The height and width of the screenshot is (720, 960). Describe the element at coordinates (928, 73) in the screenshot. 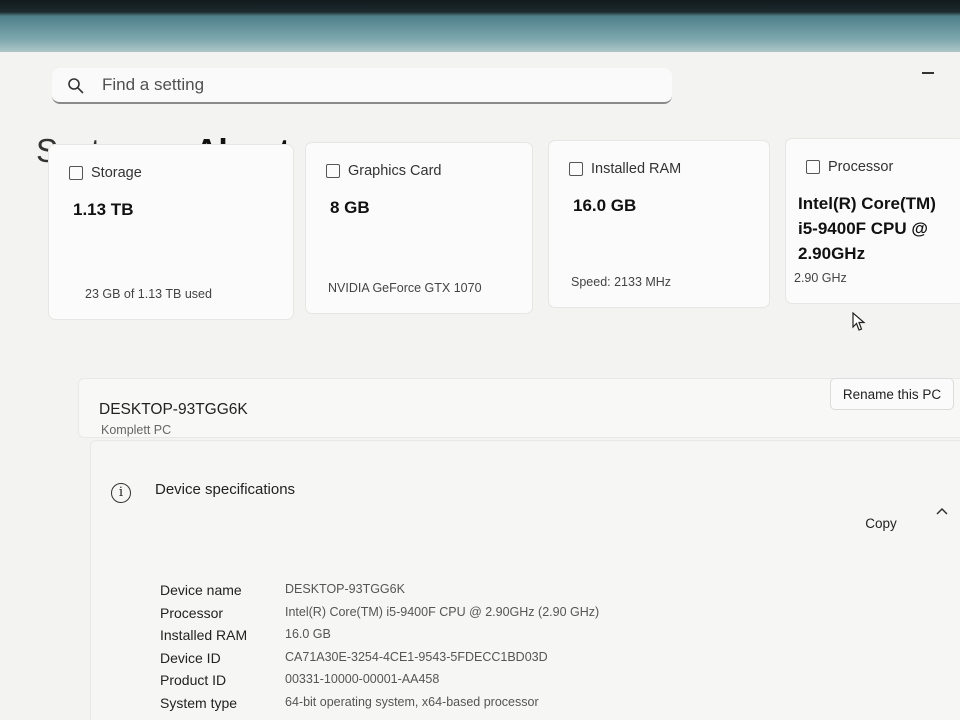

I see `minimize-button` at that location.